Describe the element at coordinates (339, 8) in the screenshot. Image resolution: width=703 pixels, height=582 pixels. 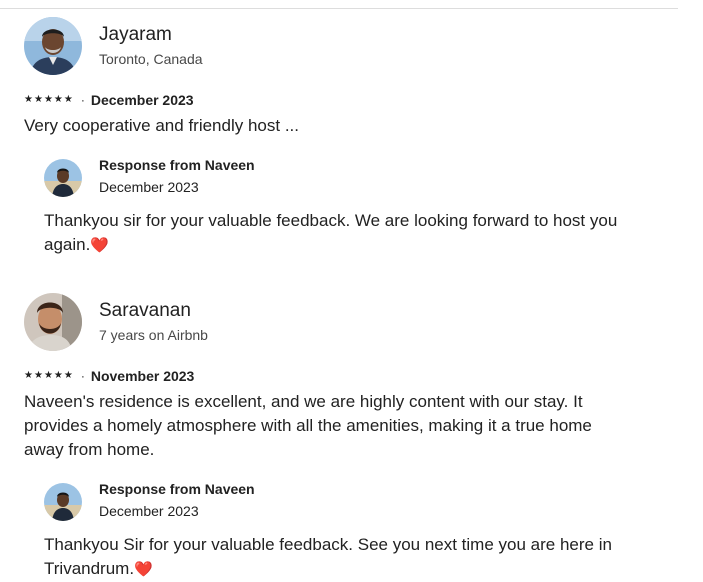
I see `top-divider` at that location.